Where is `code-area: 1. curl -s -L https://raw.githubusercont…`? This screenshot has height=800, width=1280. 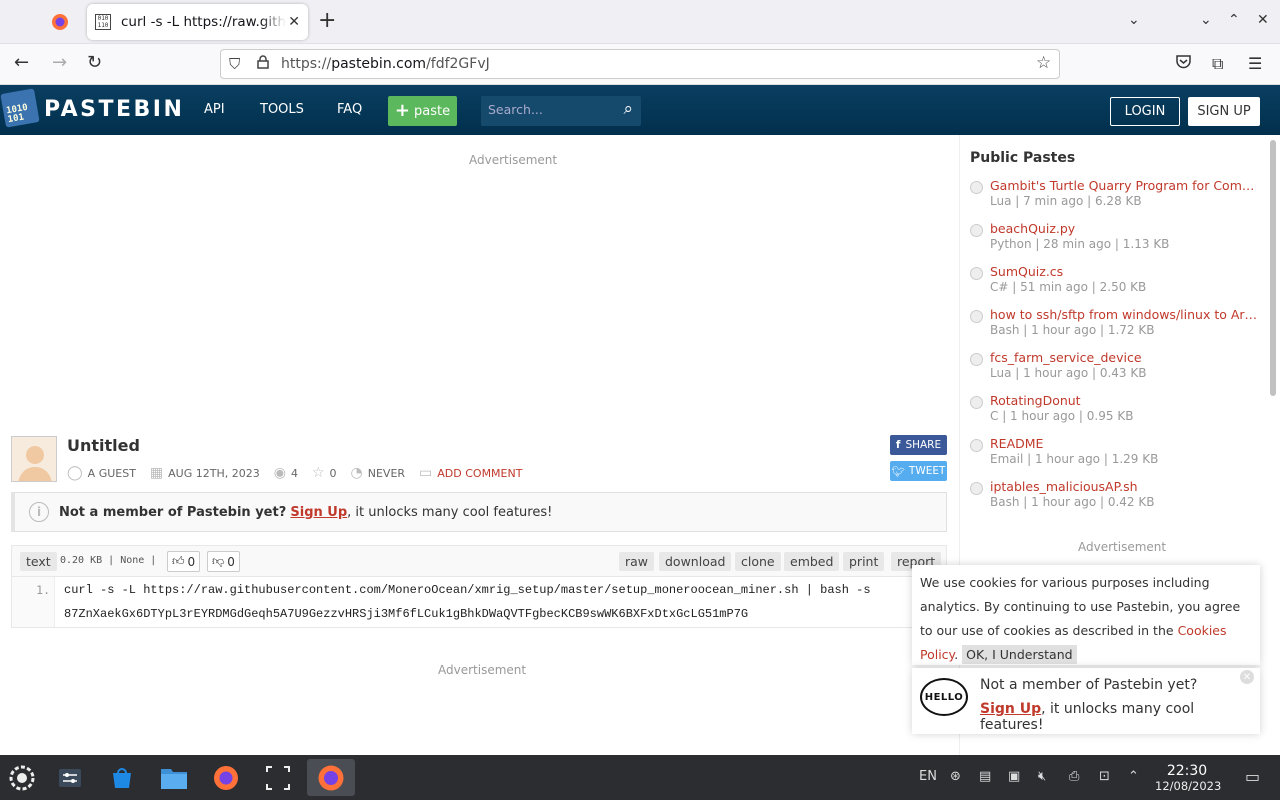
code-area: 1. curl -s -L https://raw.githubusercont… is located at coordinates (479, 602).